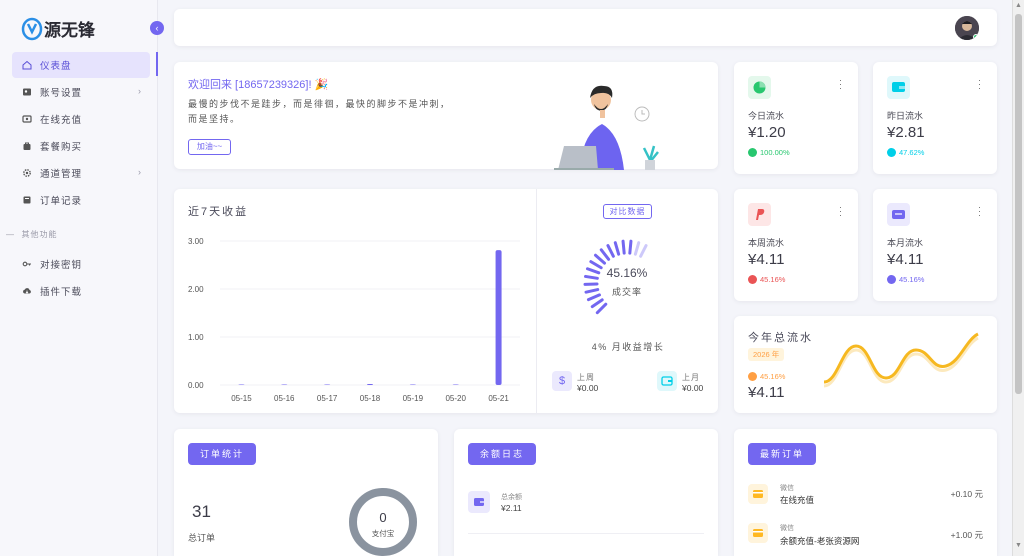  Describe the element at coordinates (797, 500) in the screenshot. I see `order-name: 在线充值` at that location.